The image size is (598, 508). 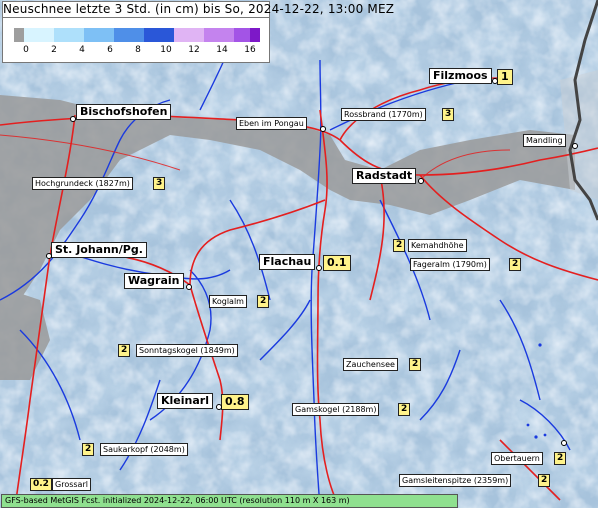 What do you see at coordinates (82, 50) in the screenshot?
I see `legend-tick-label: 4` at bounding box center [82, 50].